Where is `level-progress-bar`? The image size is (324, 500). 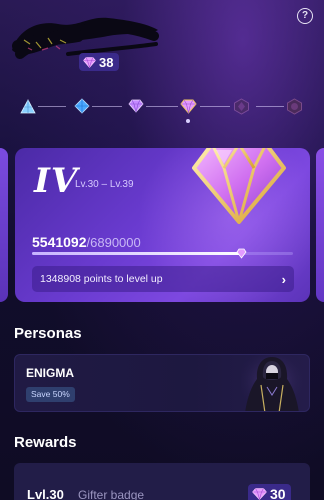 level-progress-bar is located at coordinates (162, 253).